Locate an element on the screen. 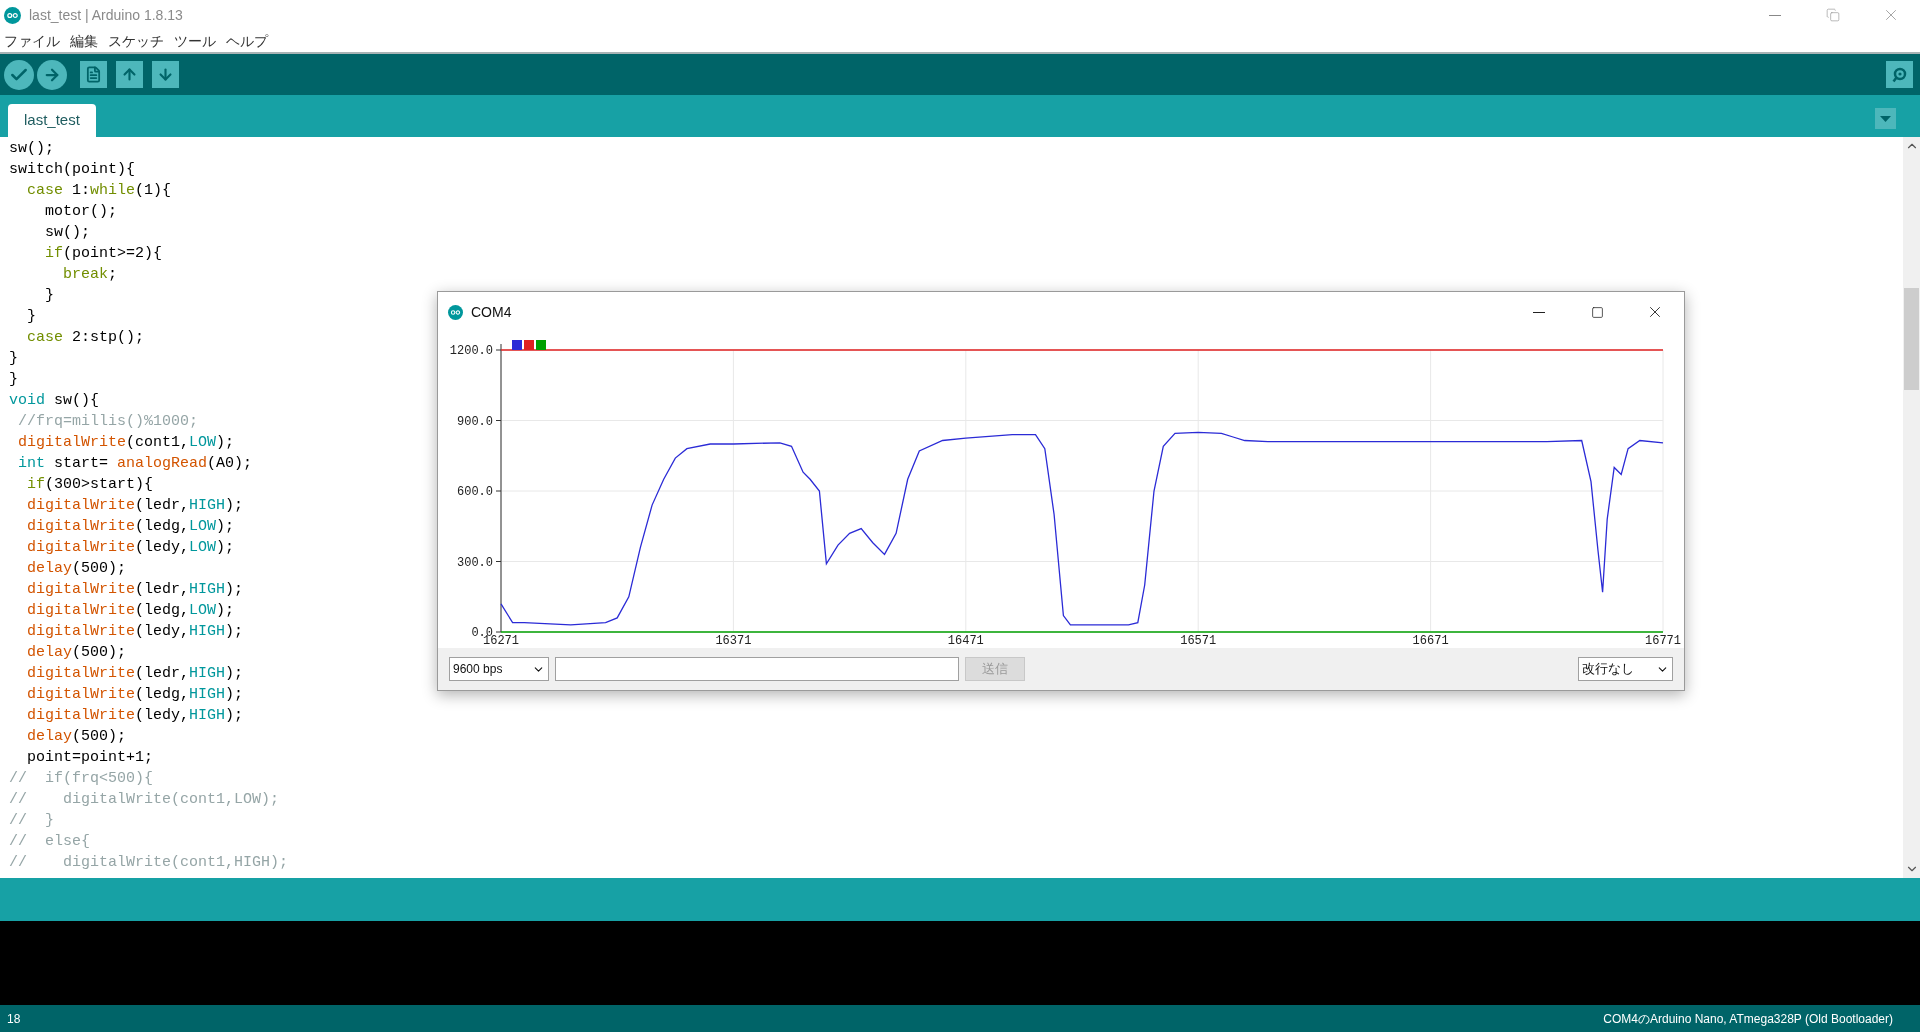 Image resolution: width=1920 pixels, height=1032 pixels. y-tick-label: 900.0 is located at coordinates (475, 421).